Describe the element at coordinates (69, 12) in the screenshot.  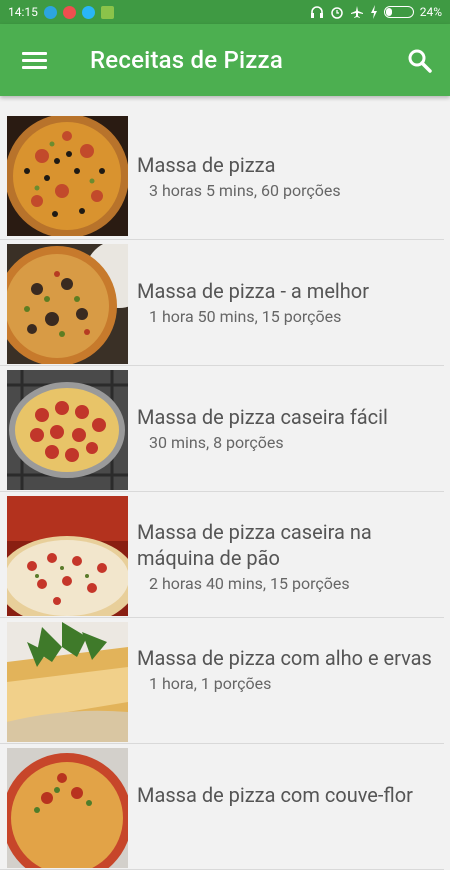
I see `music-icon` at that location.